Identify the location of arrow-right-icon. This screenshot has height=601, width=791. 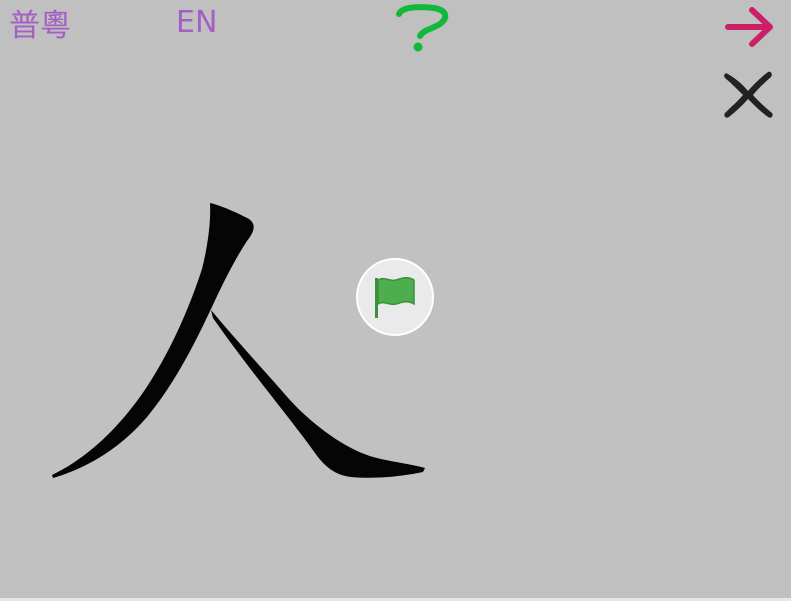
(749, 27).